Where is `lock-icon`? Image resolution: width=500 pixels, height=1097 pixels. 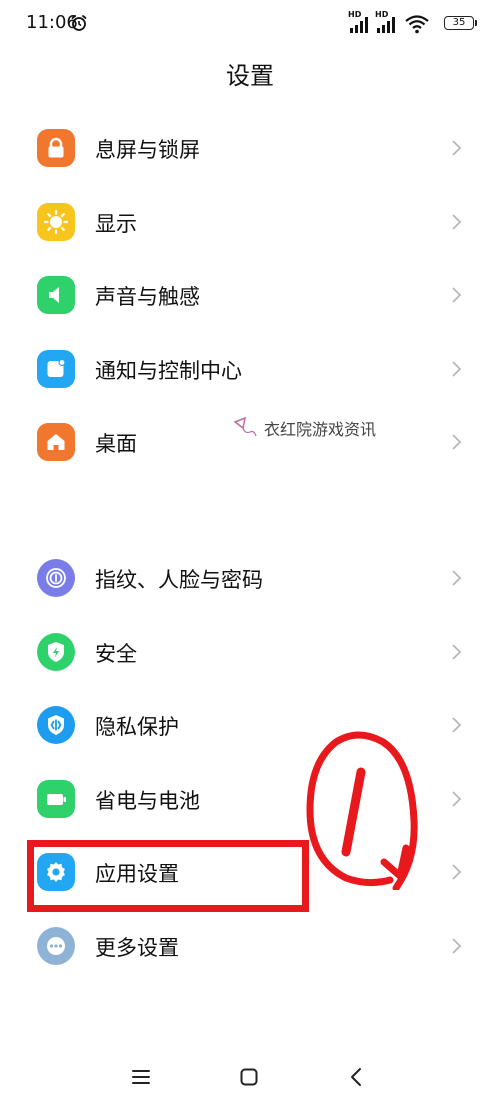 lock-icon is located at coordinates (56, 148).